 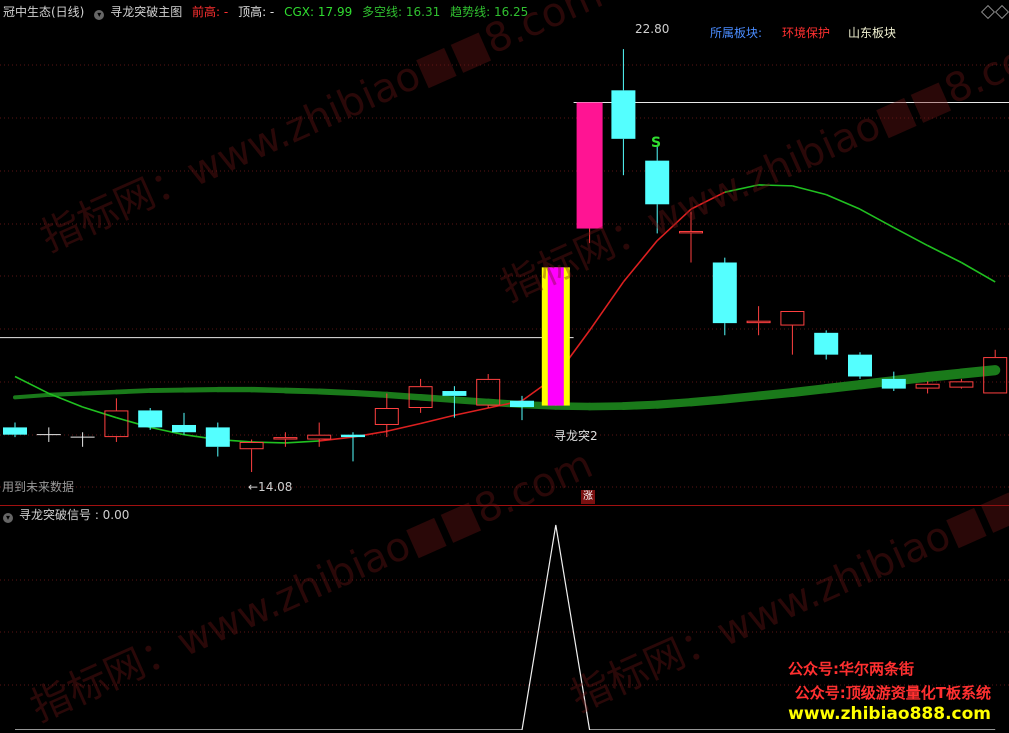 I want to click on signal-label: 寻龙突2, so click(x=576, y=436).